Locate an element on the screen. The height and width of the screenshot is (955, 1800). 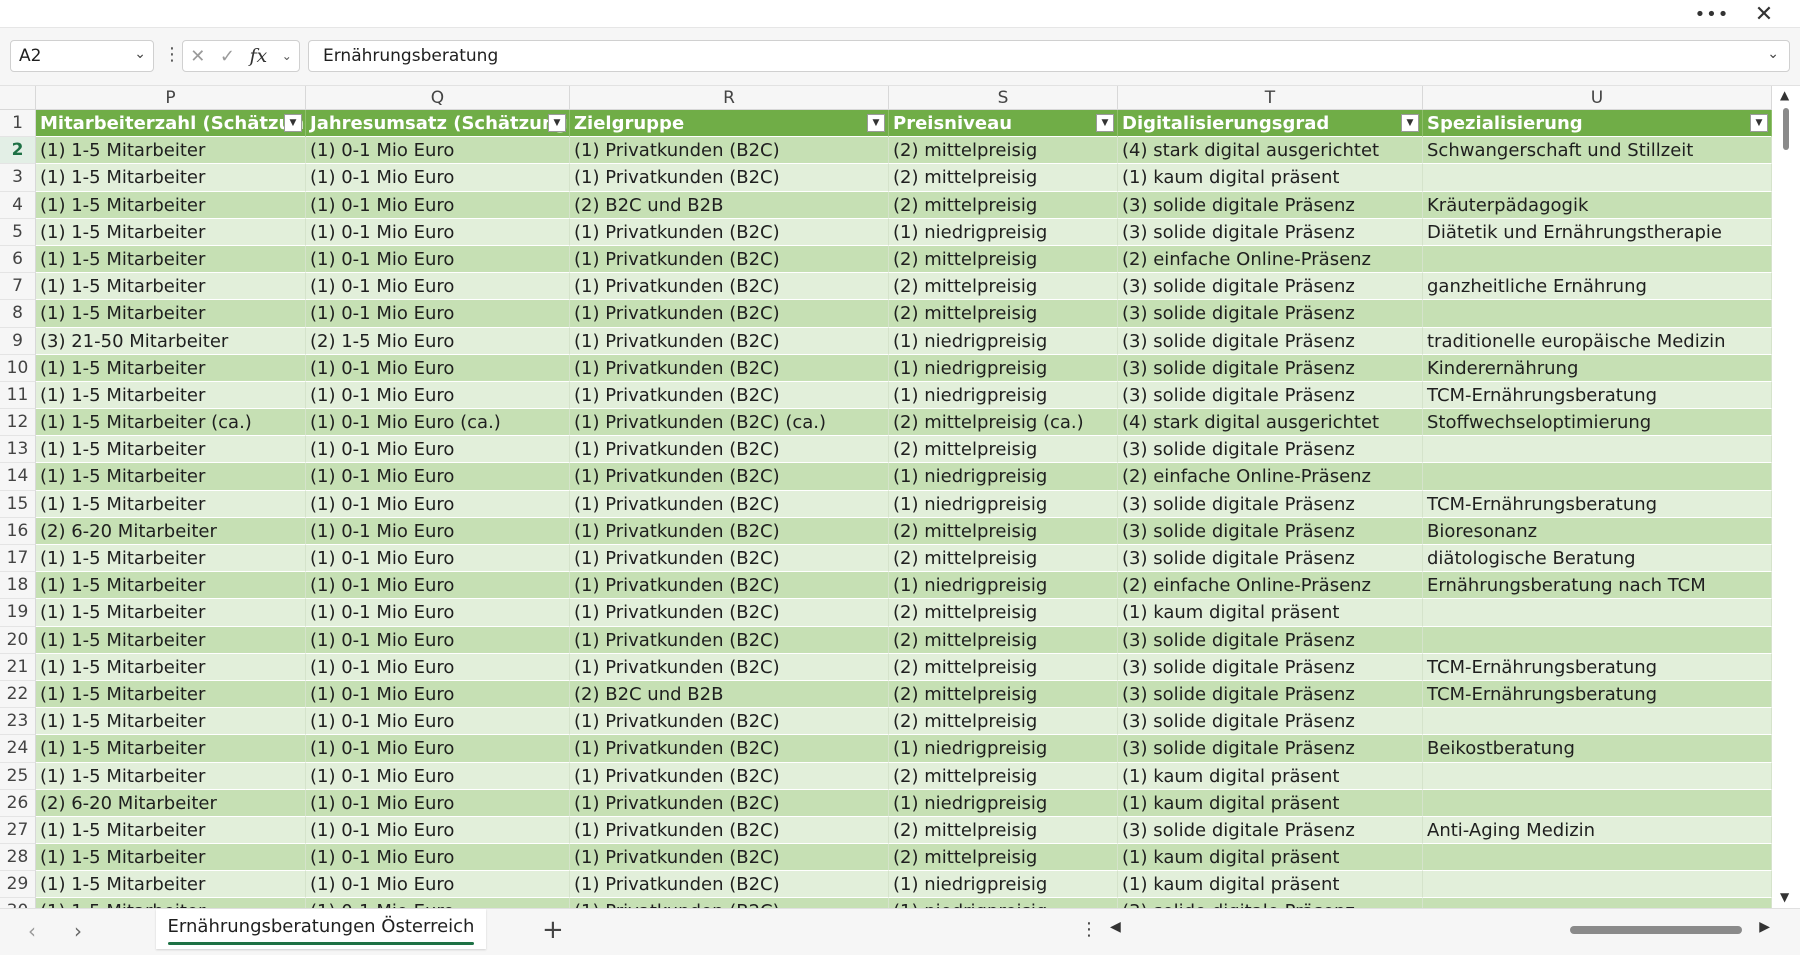
horizontal-scroll-thumb is located at coordinates (1656, 930).